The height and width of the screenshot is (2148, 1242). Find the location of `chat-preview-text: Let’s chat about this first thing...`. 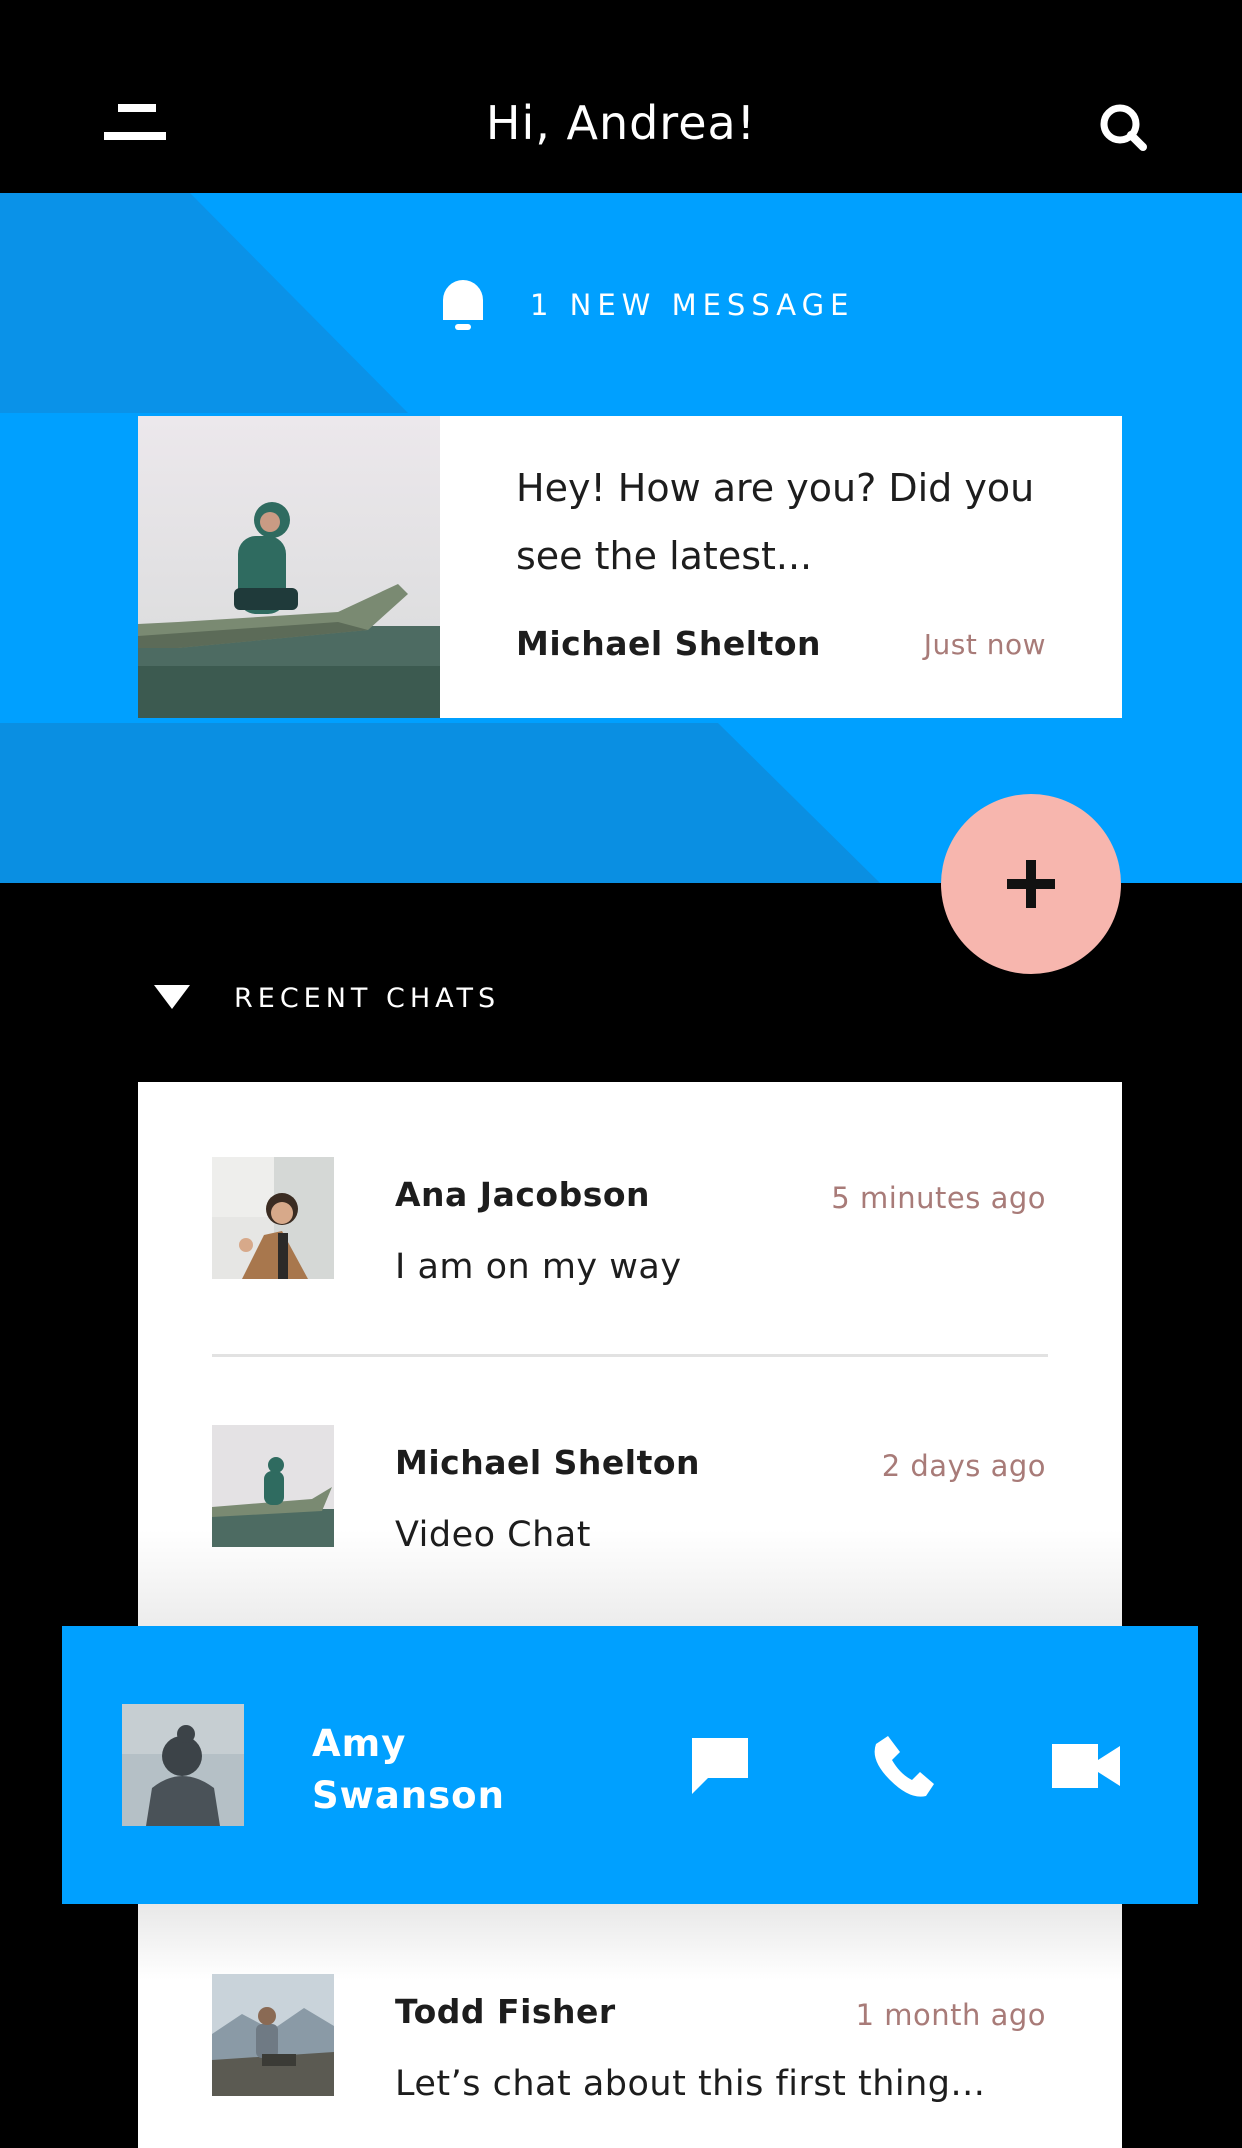

chat-preview-text: Let’s chat about this first thing... is located at coordinates (690, 2084).